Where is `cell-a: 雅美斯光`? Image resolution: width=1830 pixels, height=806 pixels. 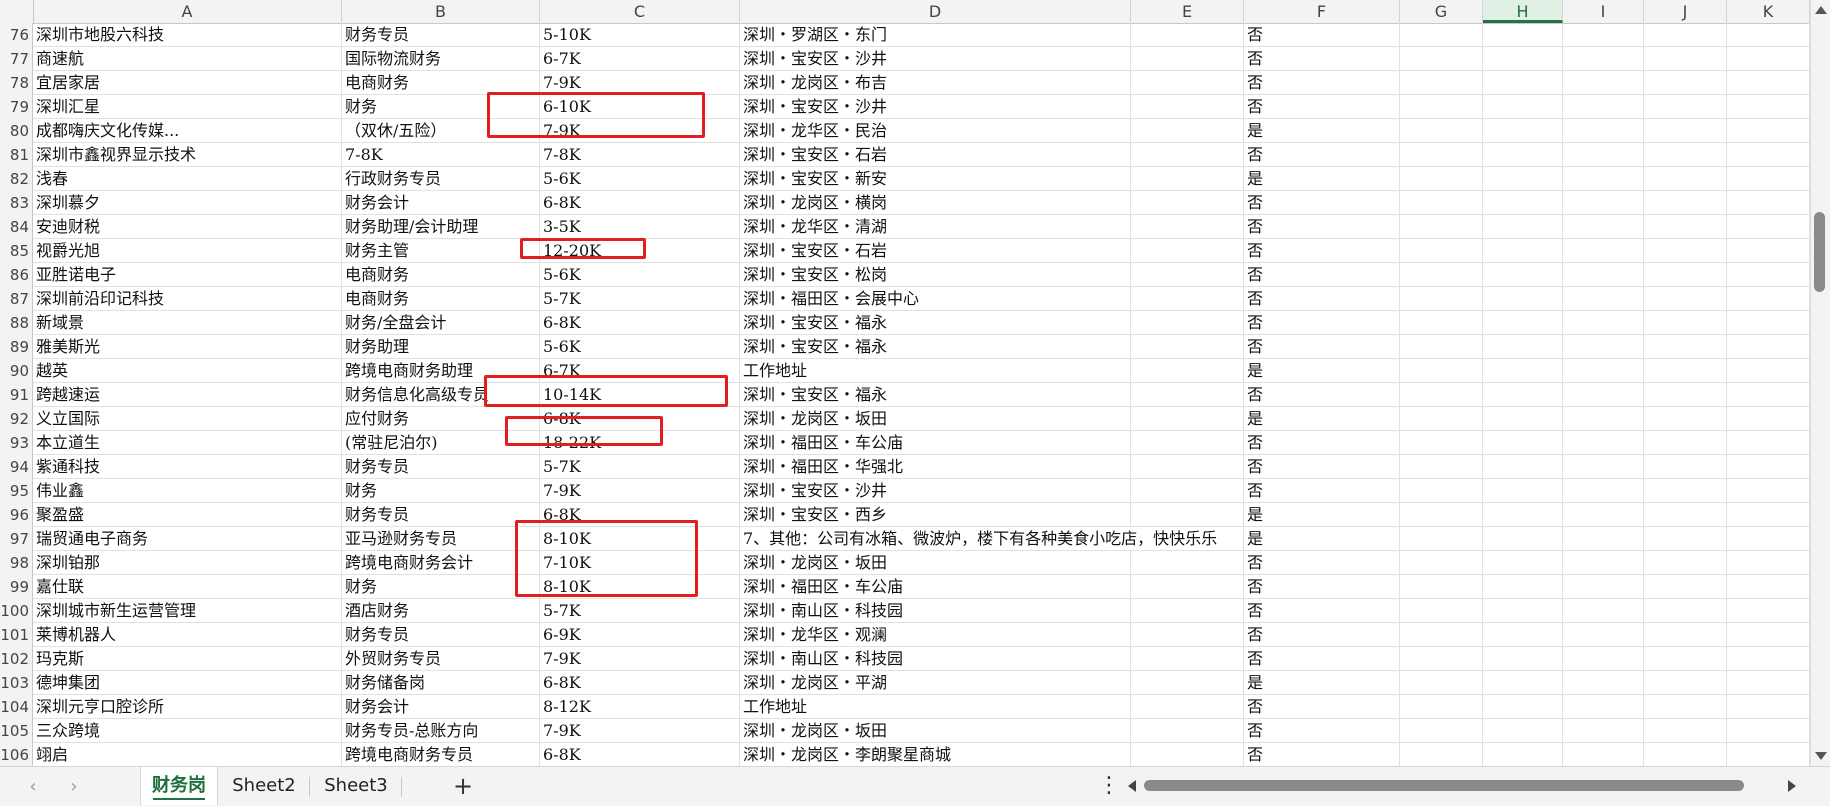
cell-a: 雅美斯光 is located at coordinates (187, 347).